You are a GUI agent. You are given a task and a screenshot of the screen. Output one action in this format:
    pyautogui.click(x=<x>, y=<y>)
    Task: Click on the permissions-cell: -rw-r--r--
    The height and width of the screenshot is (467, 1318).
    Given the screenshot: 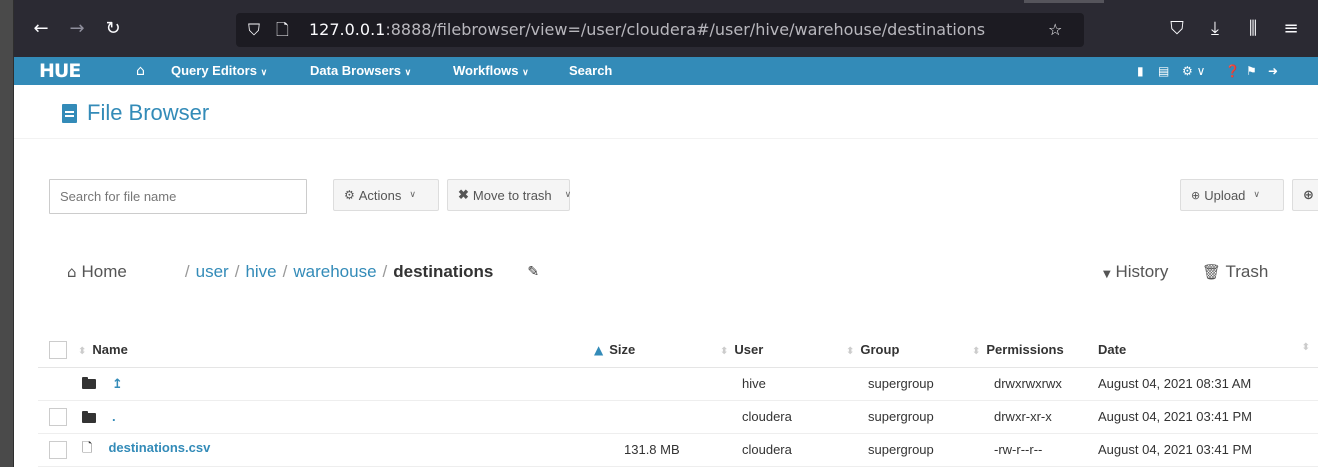 What is the action you would take?
    pyautogui.click(x=1035, y=450)
    